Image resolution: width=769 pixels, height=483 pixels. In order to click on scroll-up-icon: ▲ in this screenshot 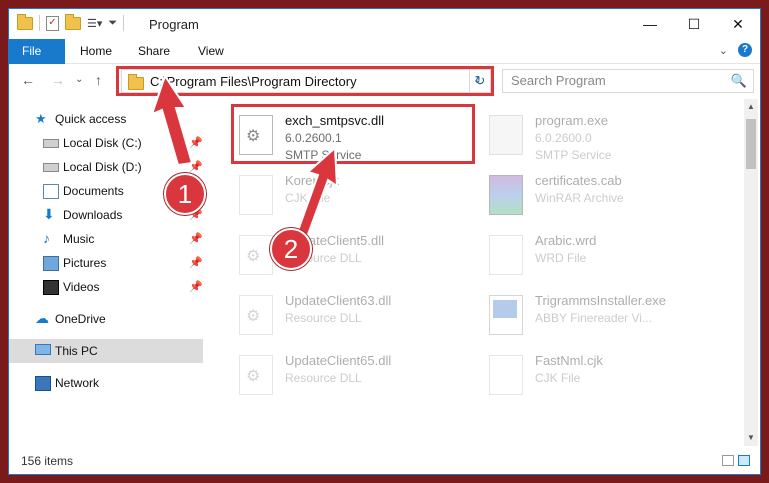, I will do `click(751, 107)`.